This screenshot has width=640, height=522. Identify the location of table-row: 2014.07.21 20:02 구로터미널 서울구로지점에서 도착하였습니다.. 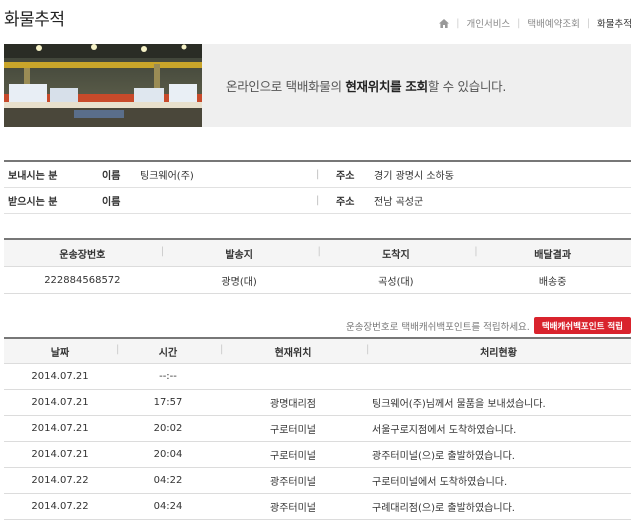
(317, 429).